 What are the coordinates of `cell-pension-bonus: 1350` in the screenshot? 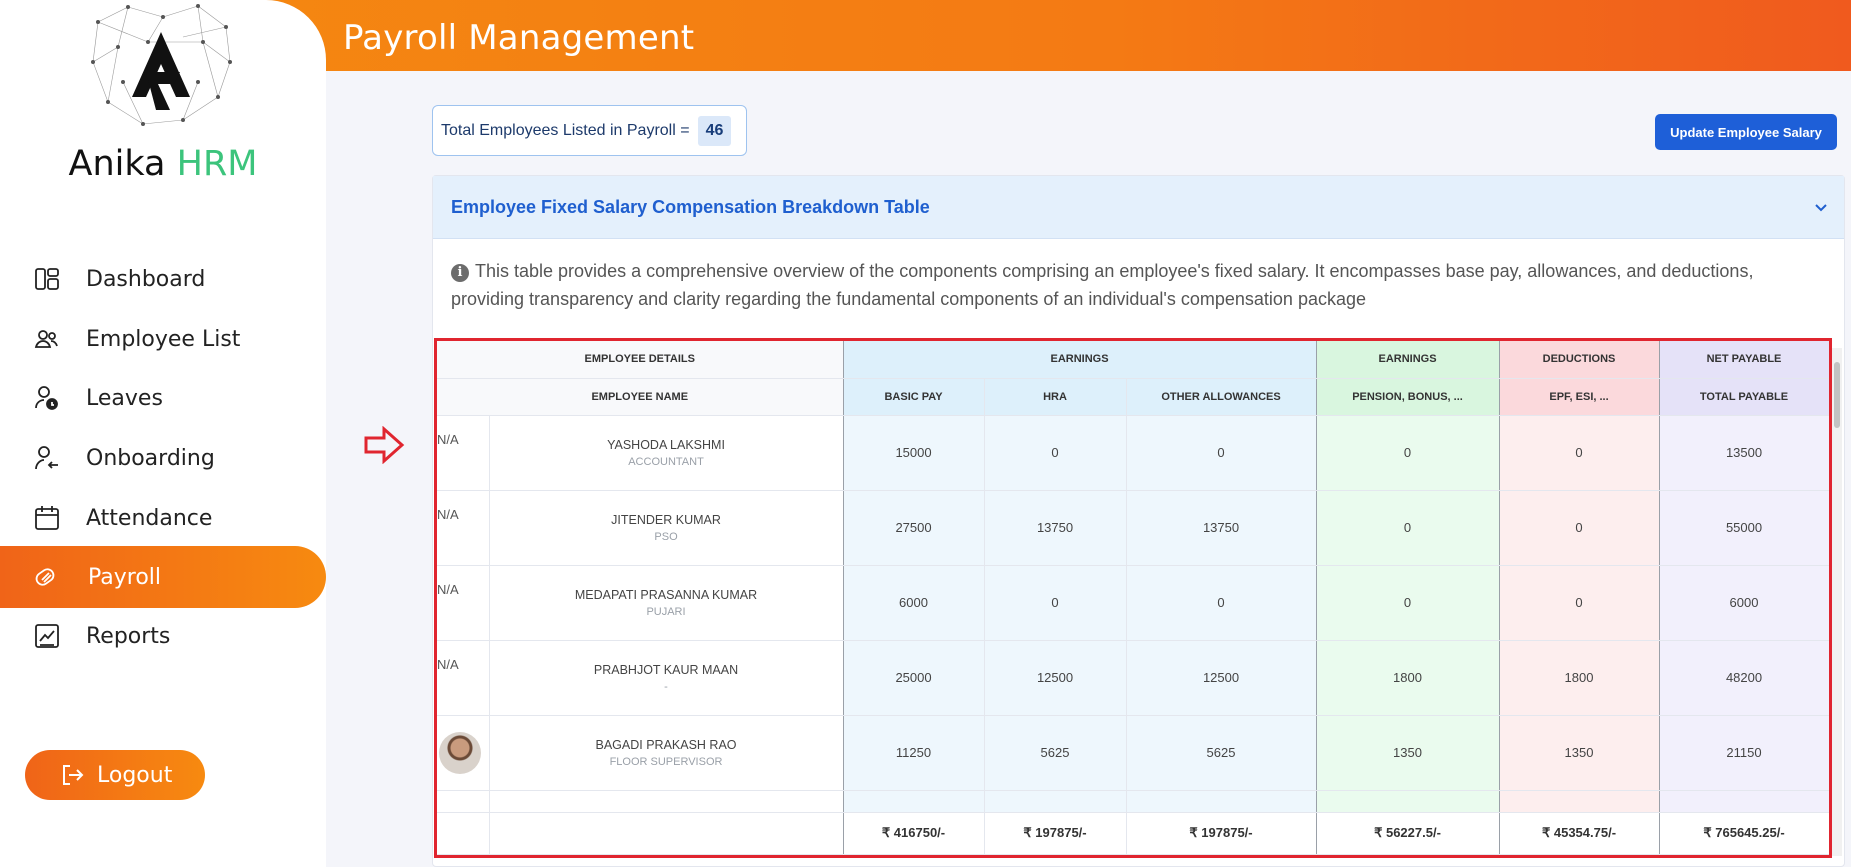 It's located at (1408, 753).